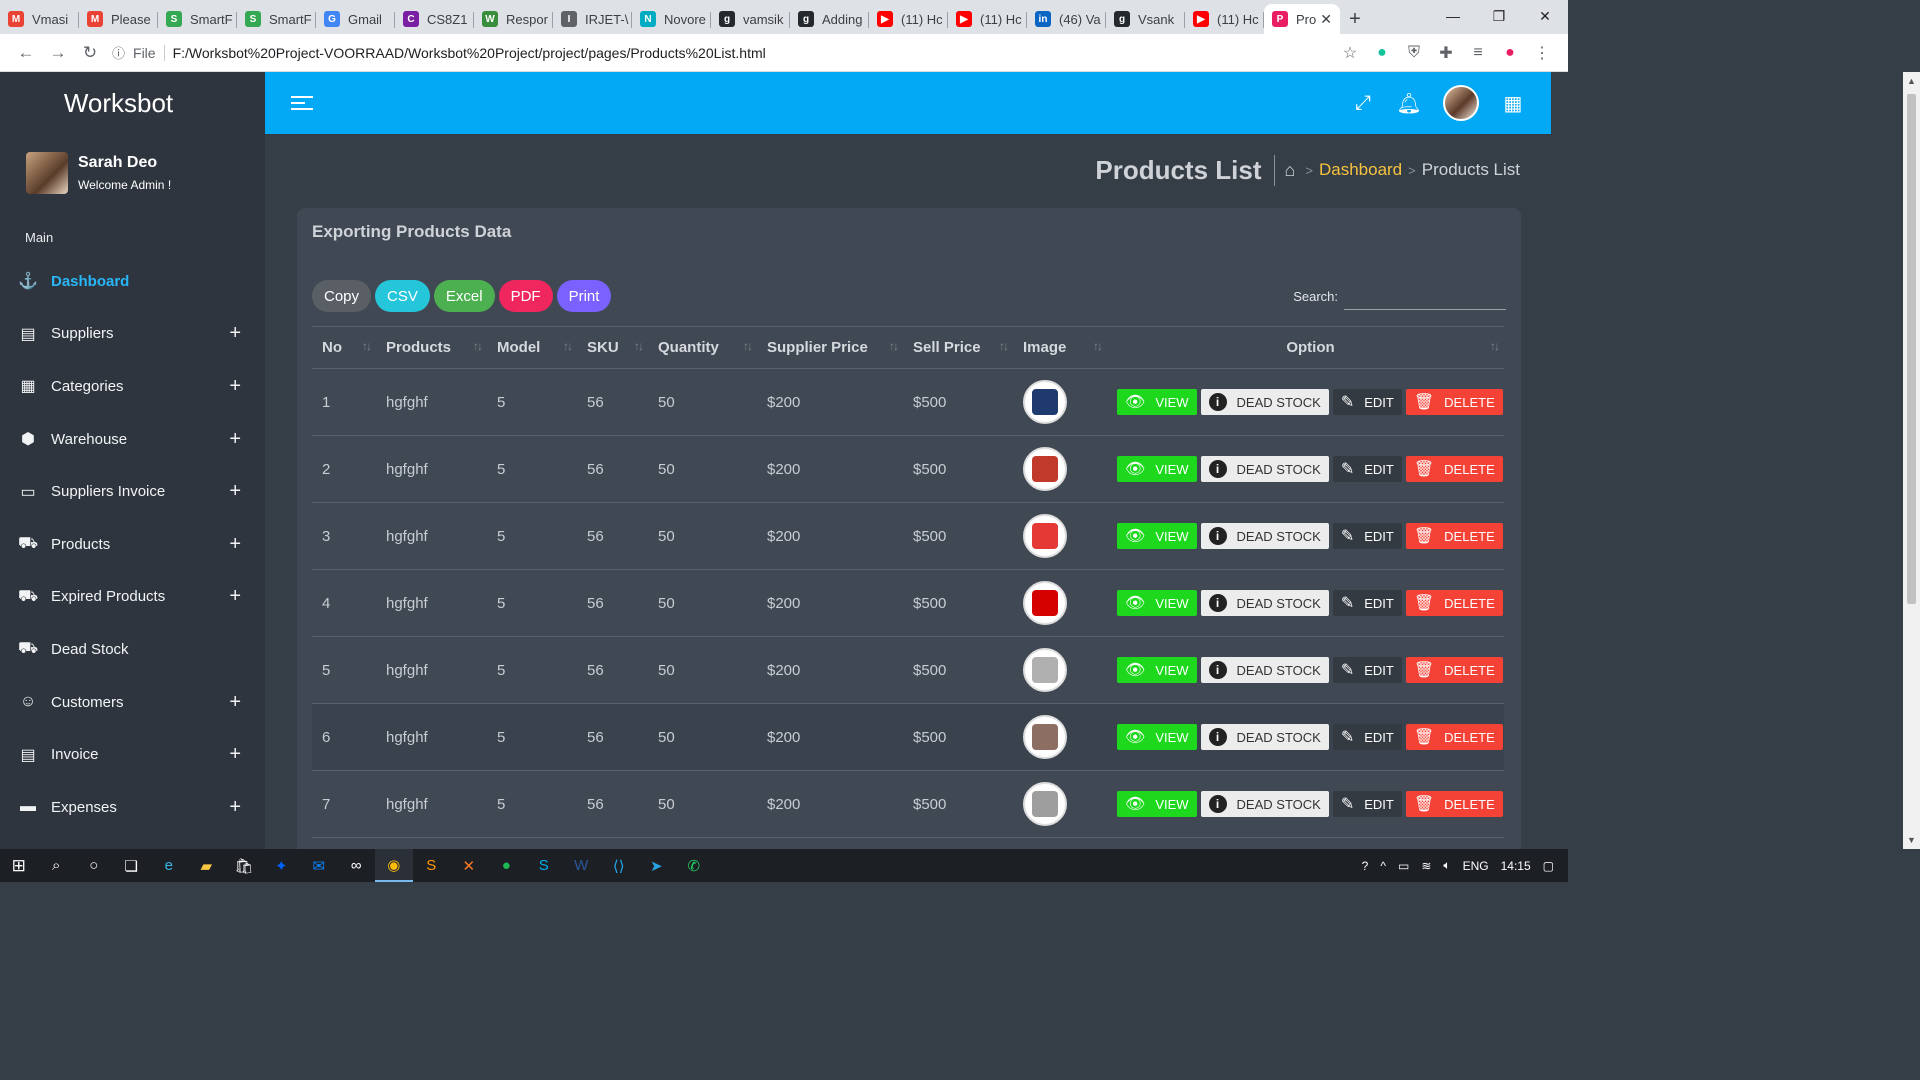  I want to click on column-header-model: Model ↑↓, so click(532, 347).